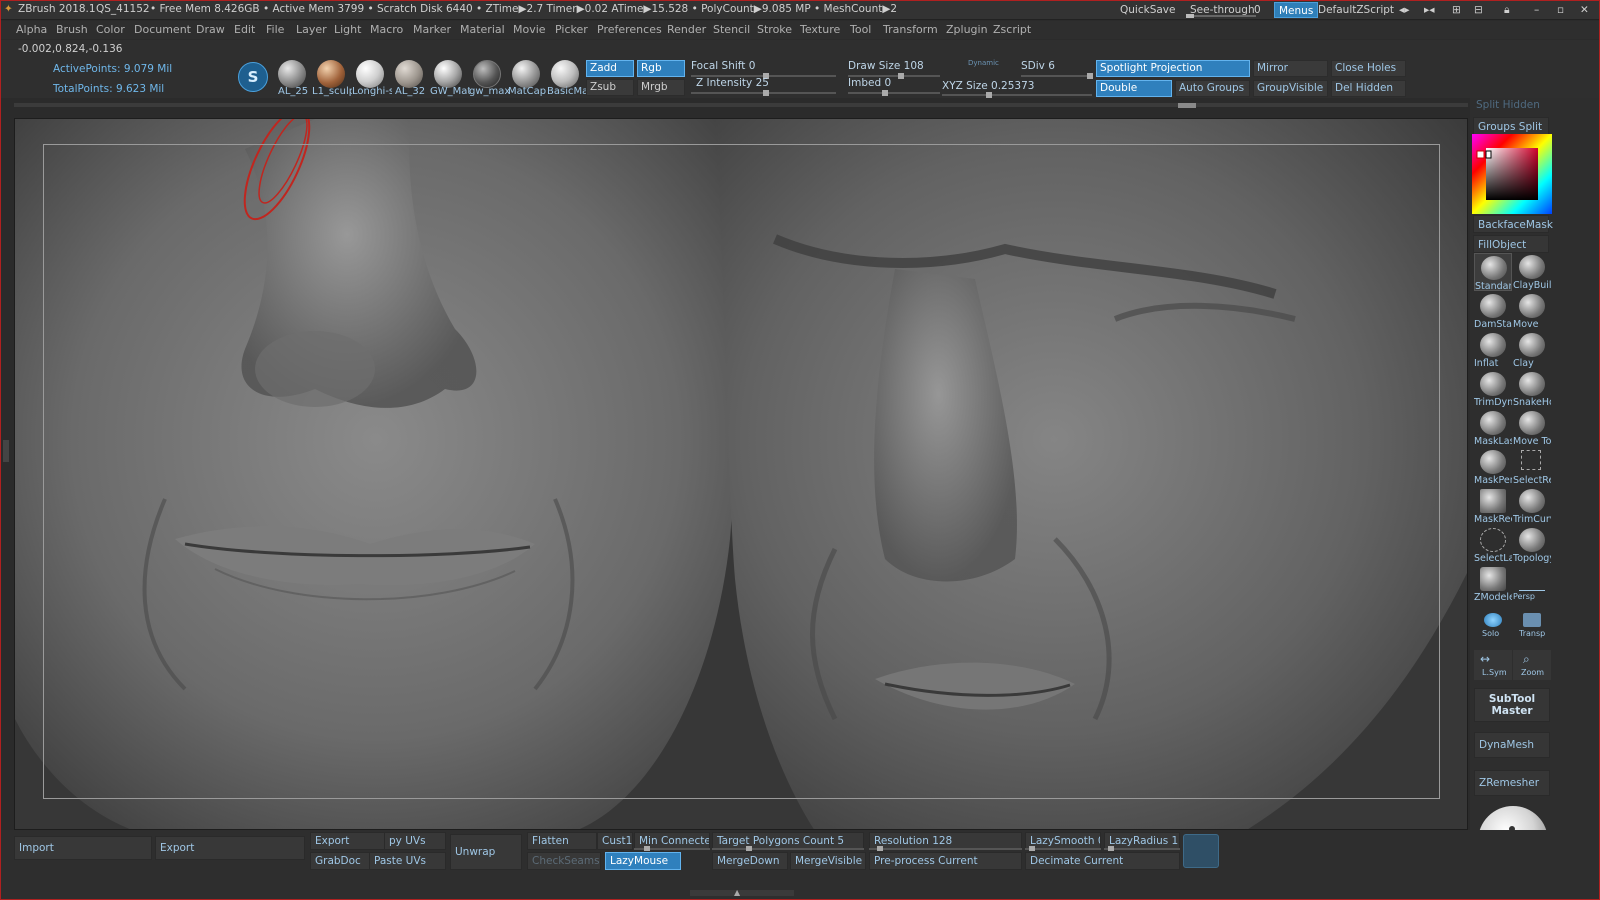 Image resolution: width=1600 pixels, height=900 pixels. I want to click on draw-size-slider: Draw Size 108, so click(886, 66).